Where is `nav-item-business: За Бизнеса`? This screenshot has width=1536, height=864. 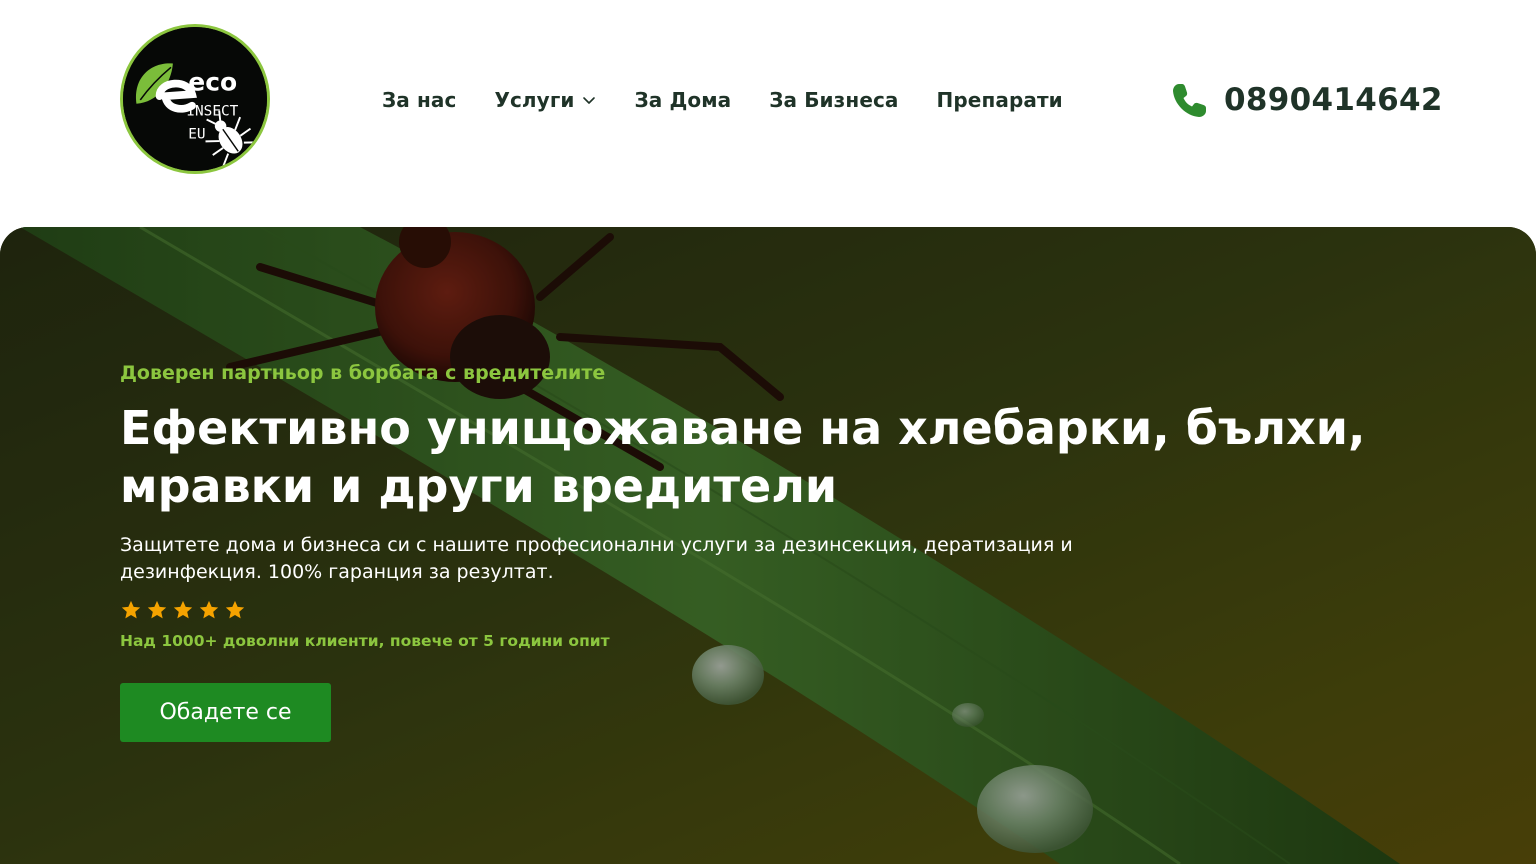 nav-item-business: За Бизнеса is located at coordinates (833, 100).